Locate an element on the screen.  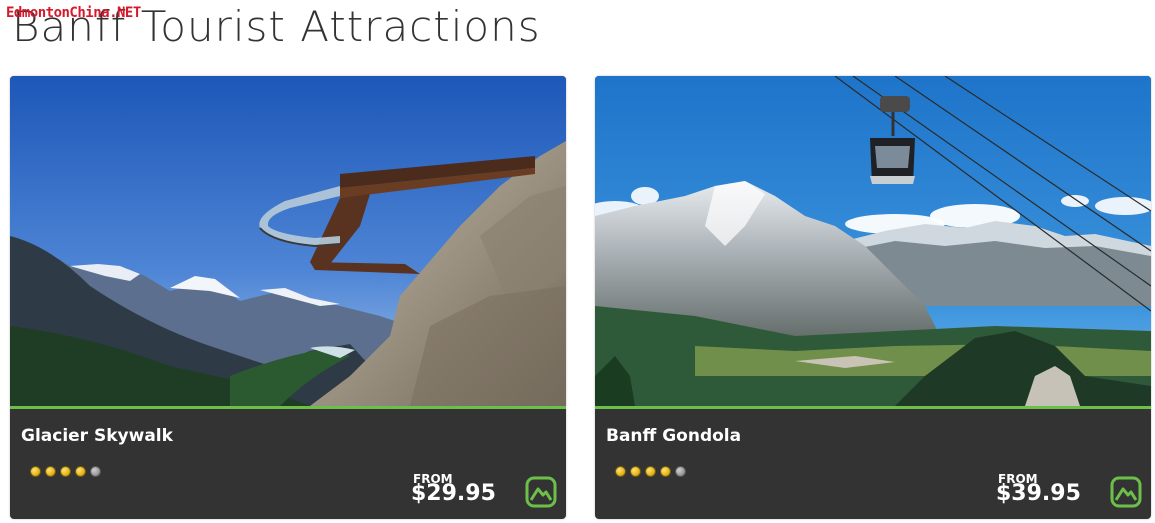
price-value: $29.95 is located at coordinates (453, 493).